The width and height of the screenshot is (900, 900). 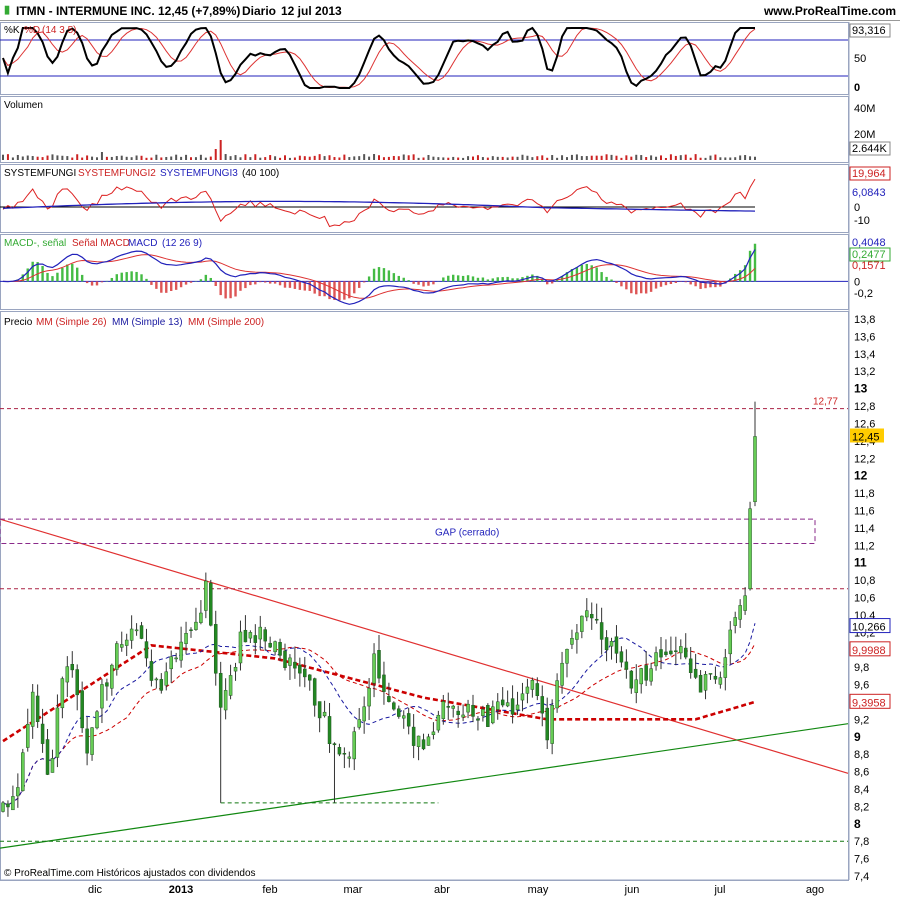 I want to click on price-tick-label: 11,4, so click(x=864, y=529).